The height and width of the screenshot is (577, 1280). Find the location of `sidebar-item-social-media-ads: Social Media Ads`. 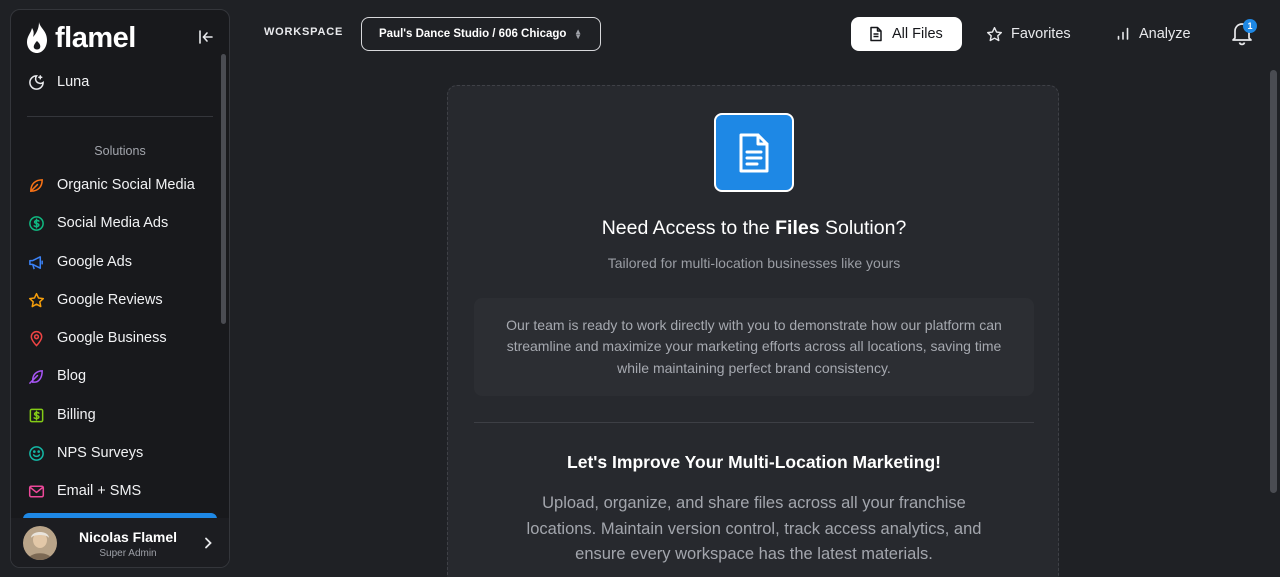

sidebar-item-social-media-ads: Social Media Ads is located at coordinates (122, 223).